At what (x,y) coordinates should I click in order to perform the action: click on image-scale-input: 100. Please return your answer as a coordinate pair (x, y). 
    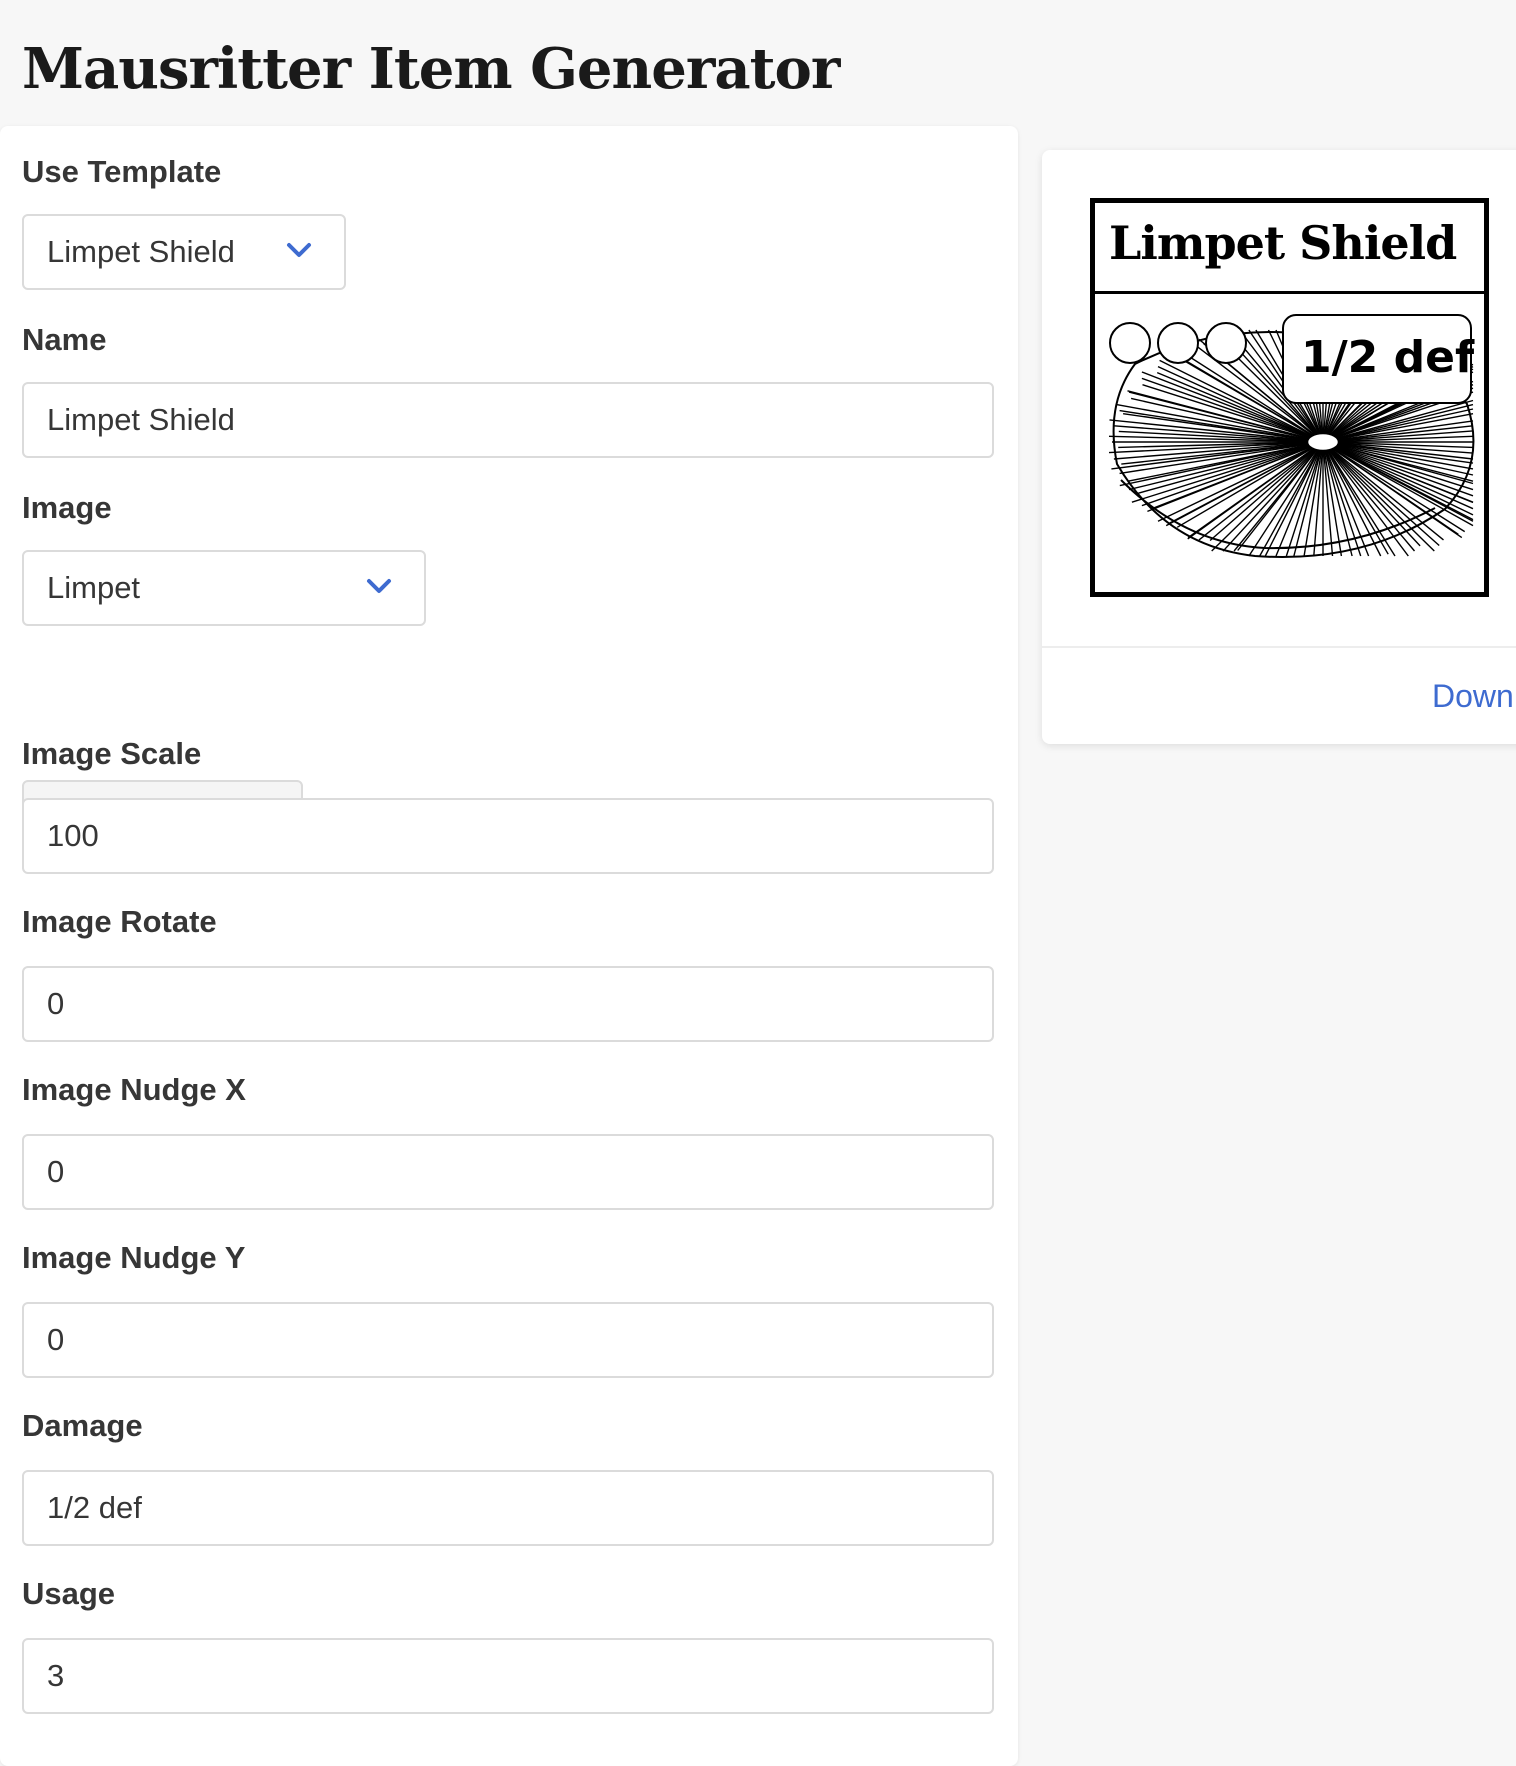
    Looking at the image, I should click on (508, 836).